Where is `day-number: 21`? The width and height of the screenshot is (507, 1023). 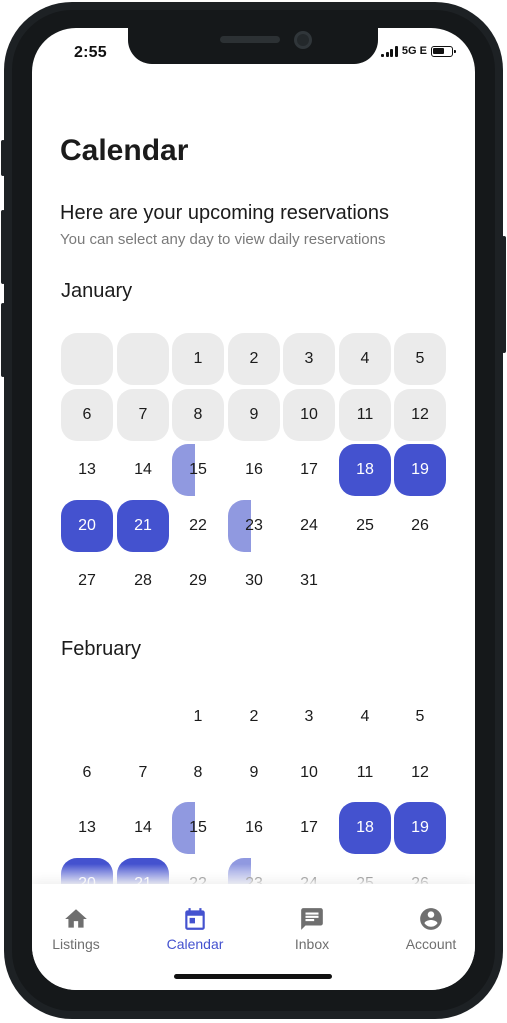 day-number: 21 is located at coordinates (143, 525).